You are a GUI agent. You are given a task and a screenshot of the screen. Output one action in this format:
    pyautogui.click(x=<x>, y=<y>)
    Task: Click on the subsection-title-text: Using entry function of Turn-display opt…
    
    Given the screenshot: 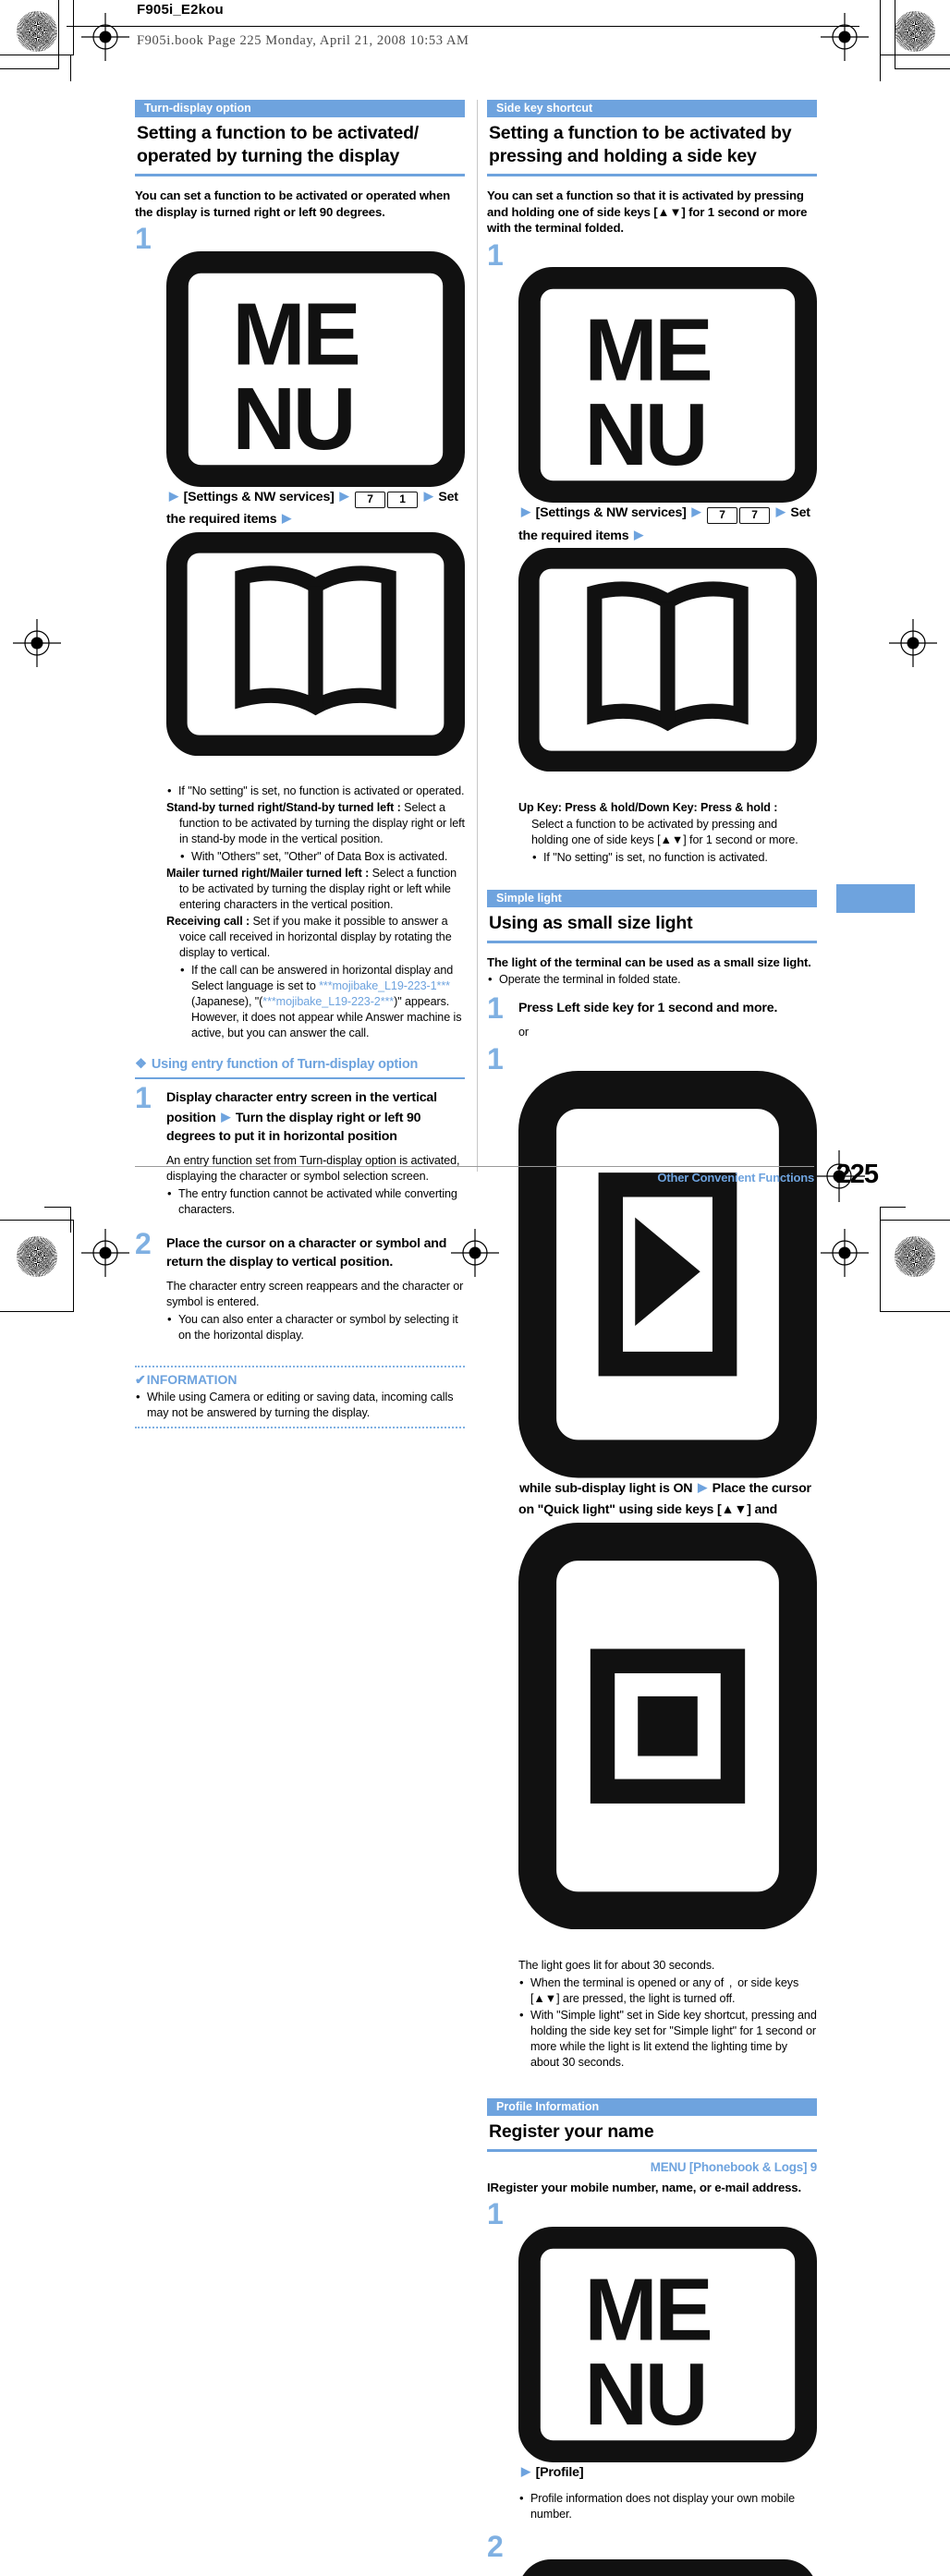 What is the action you would take?
    pyautogui.click(x=285, y=1065)
    